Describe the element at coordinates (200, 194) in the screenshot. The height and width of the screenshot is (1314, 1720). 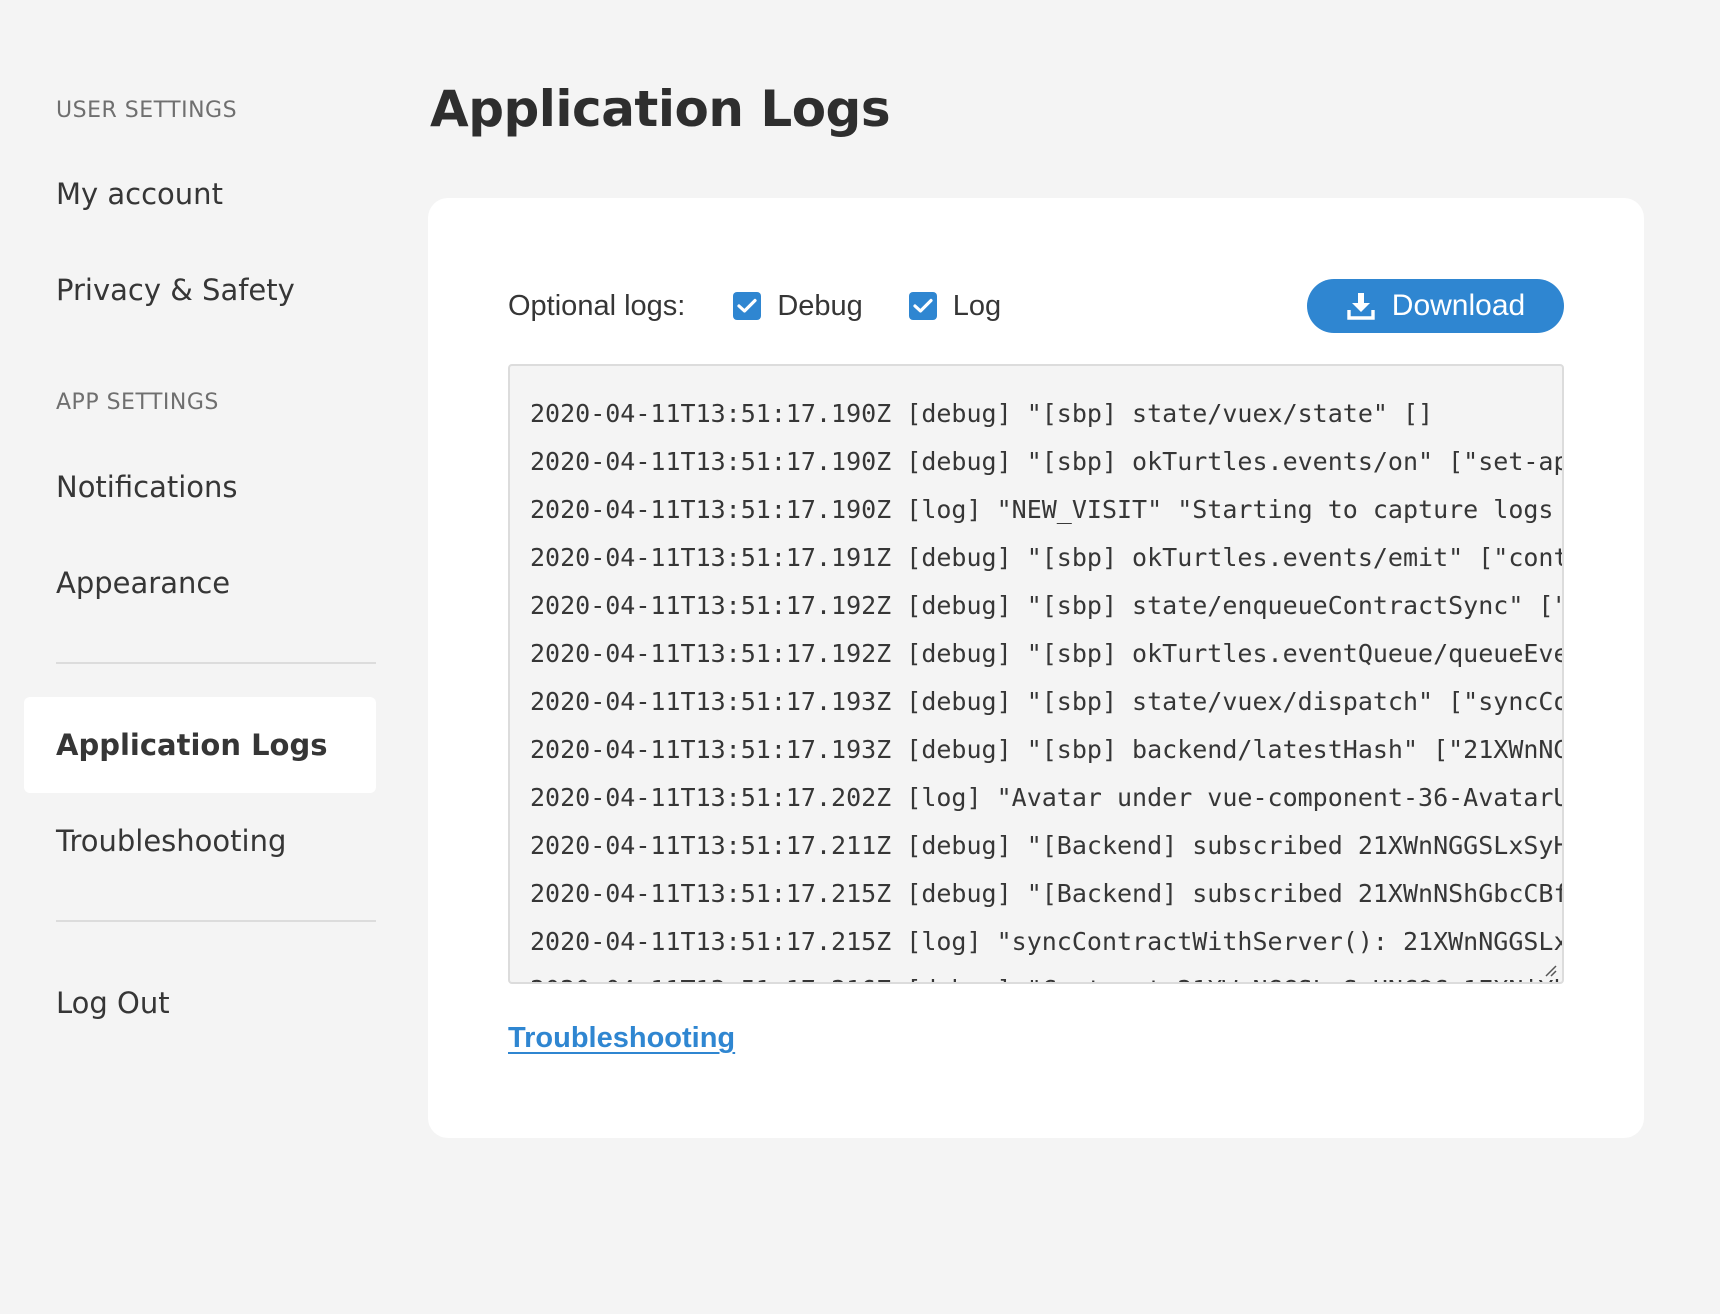
I see `sidebar-item-my-account: My account` at that location.